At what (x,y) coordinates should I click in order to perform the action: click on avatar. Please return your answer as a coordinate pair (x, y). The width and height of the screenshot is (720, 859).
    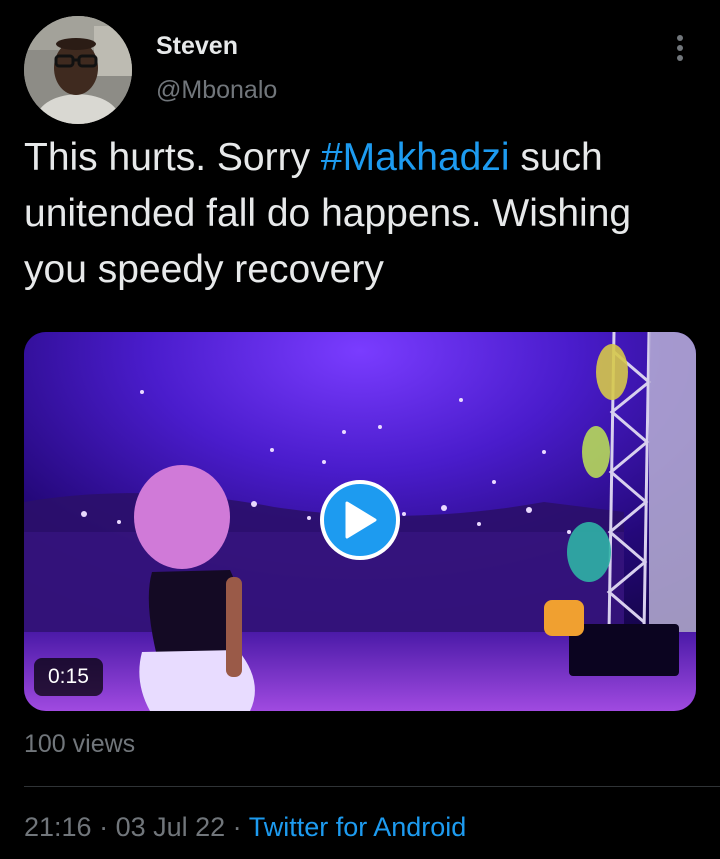
    Looking at the image, I should click on (78, 70).